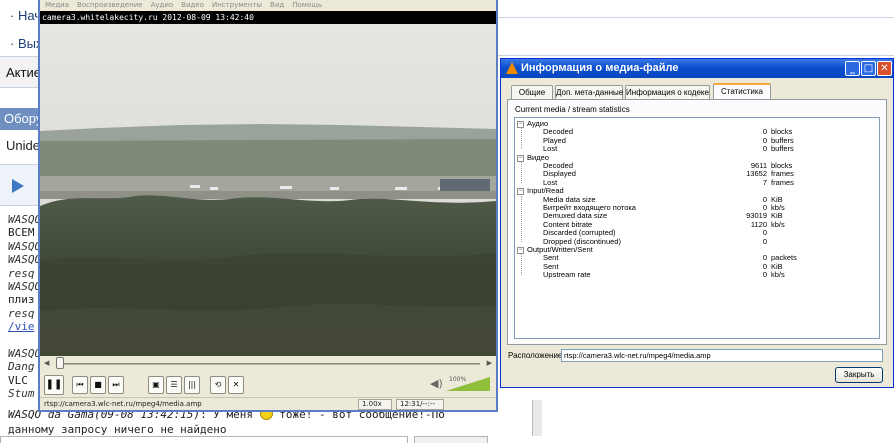 The width and height of the screenshot is (894, 443). I want to click on close-button: Закрыть, so click(859, 375).